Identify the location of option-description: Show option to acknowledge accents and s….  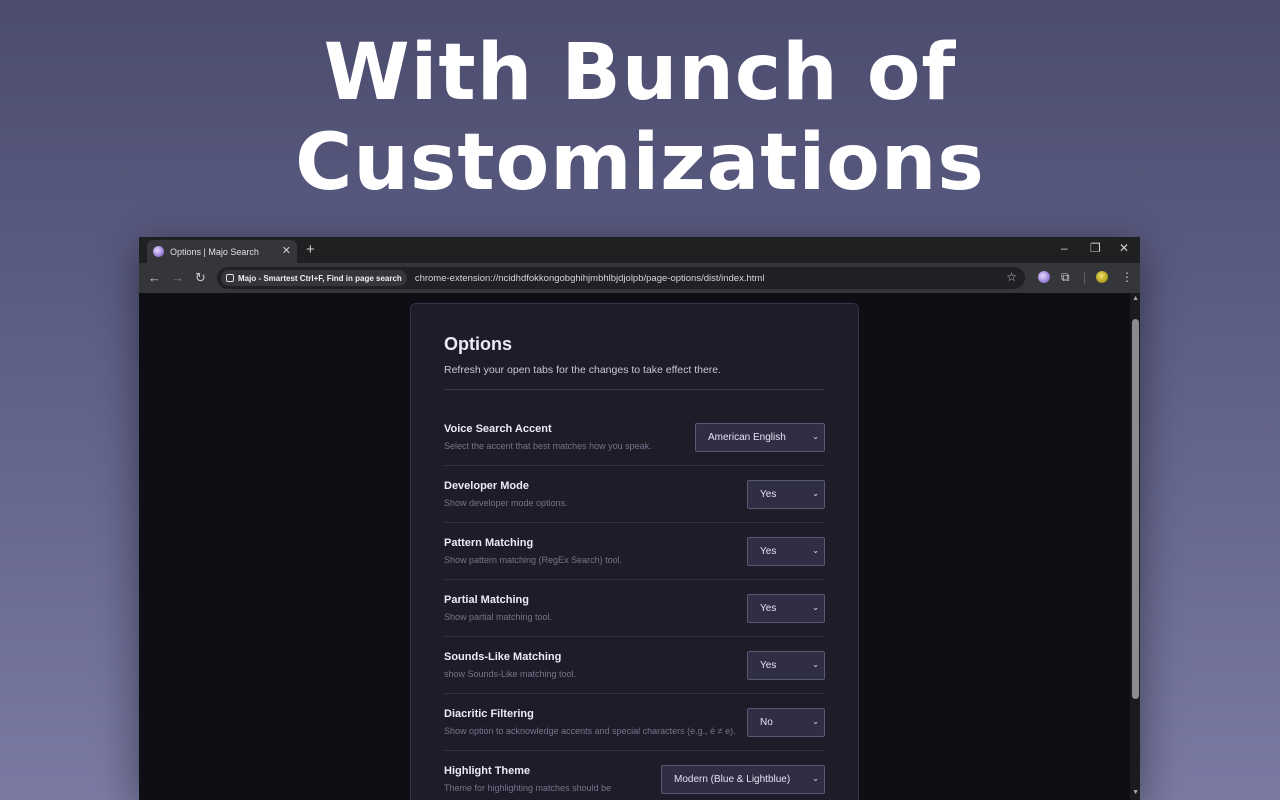
(590, 731).